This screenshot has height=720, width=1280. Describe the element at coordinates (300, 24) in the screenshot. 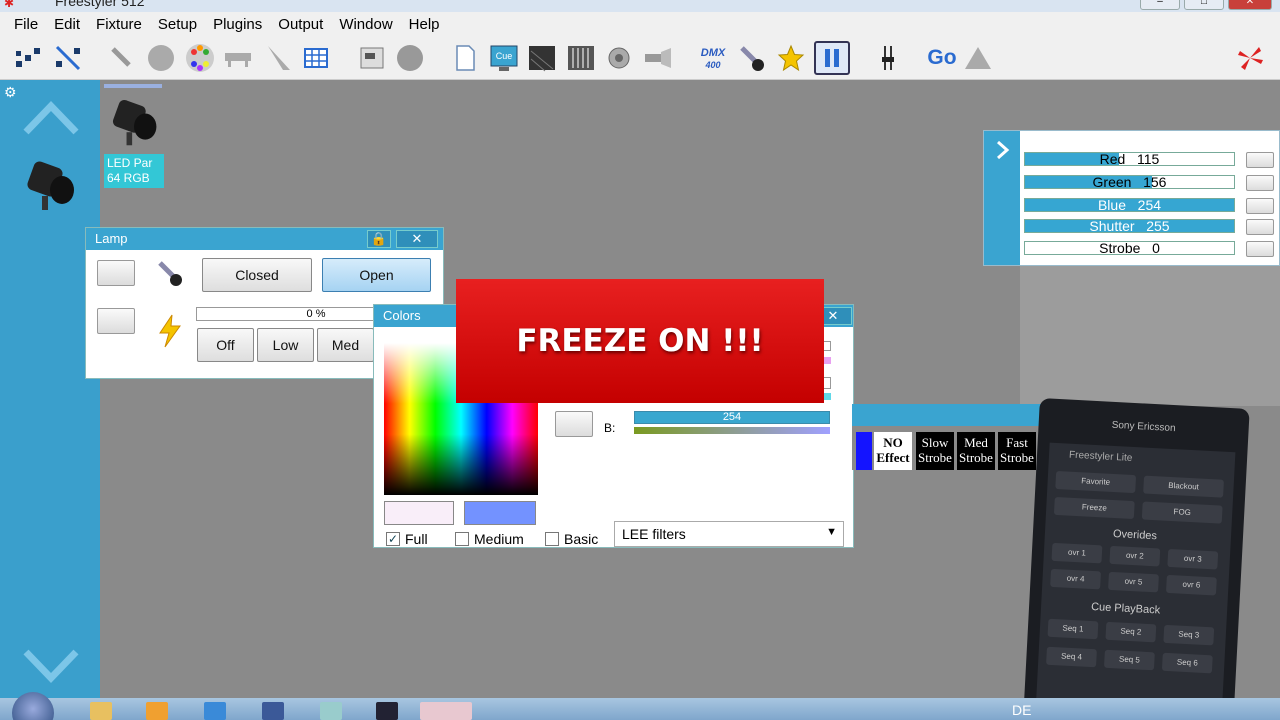

I see `menu-output: Output` at that location.